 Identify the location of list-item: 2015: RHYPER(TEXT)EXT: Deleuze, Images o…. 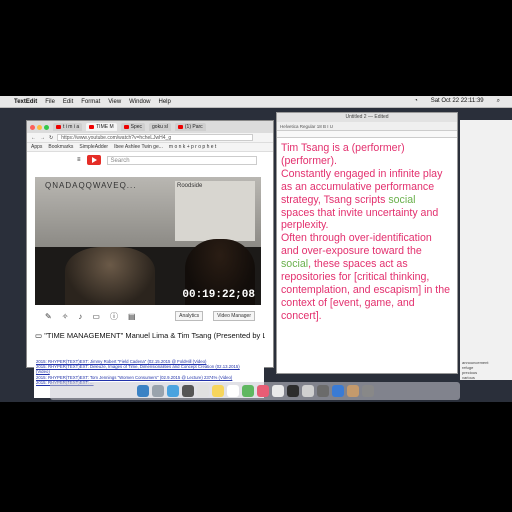
(149, 366).